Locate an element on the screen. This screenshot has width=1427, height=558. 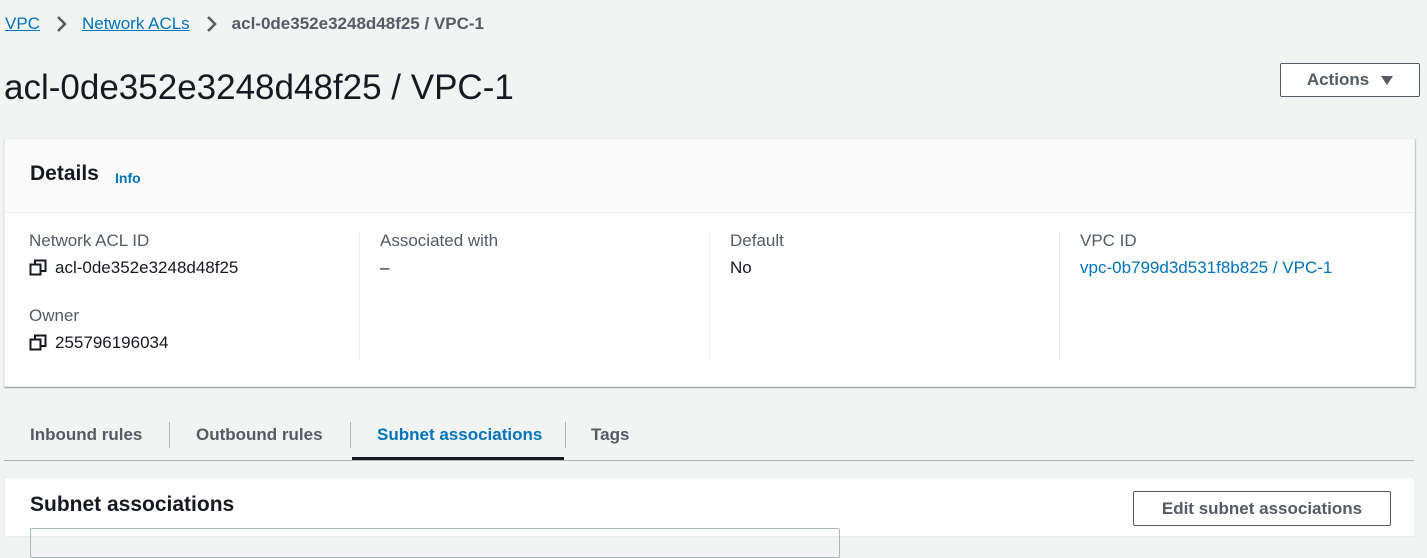
associated-with-value: – is located at coordinates (385, 267).